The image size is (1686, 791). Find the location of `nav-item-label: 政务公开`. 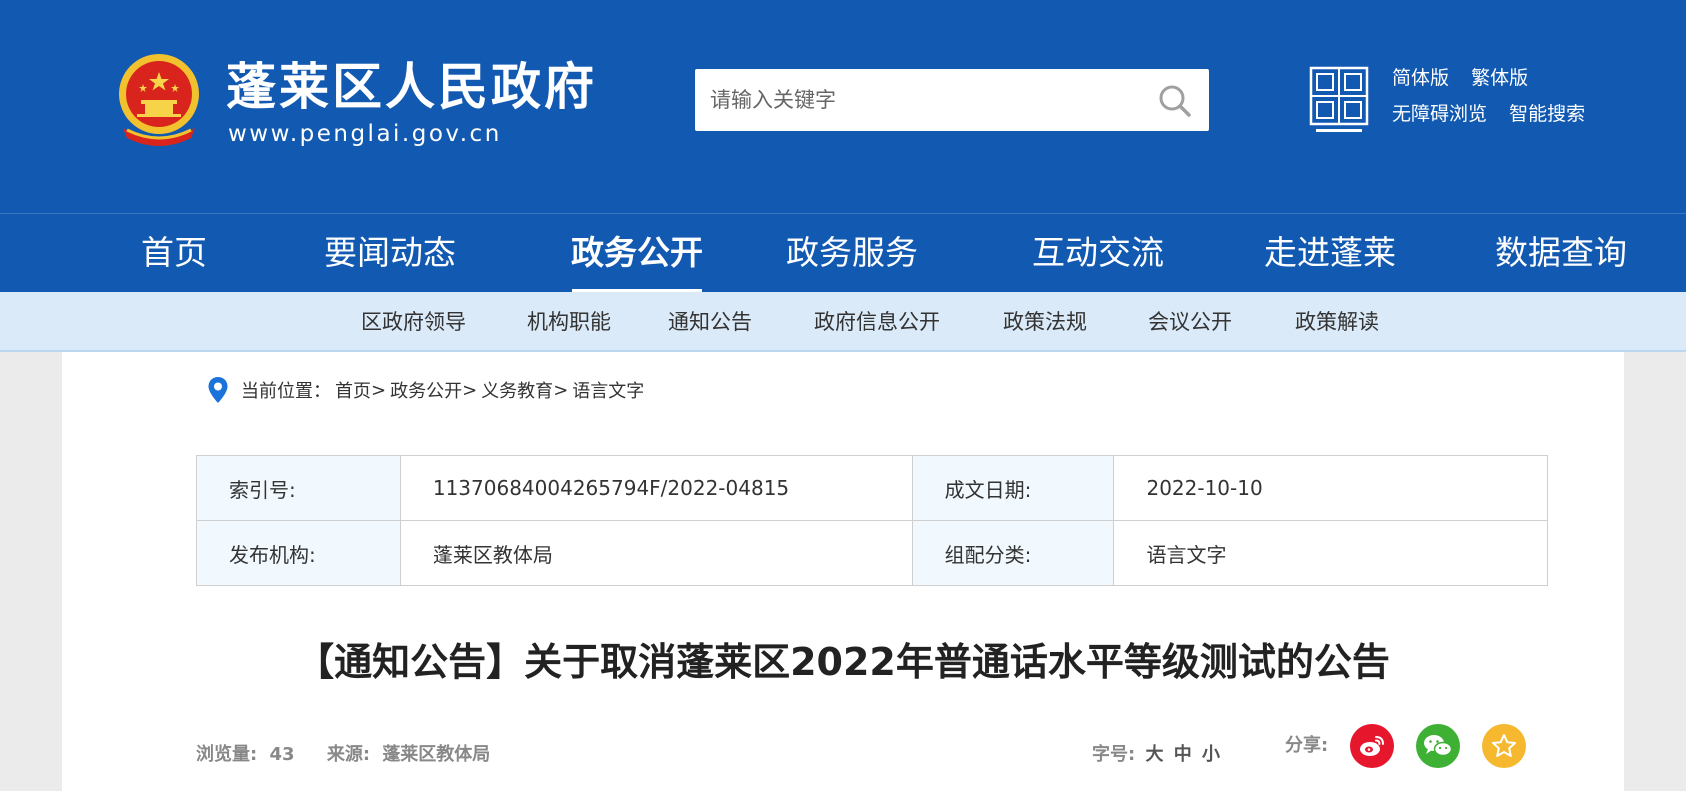

nav-item-label: 政务公开 is located at coordinates (637, 252).